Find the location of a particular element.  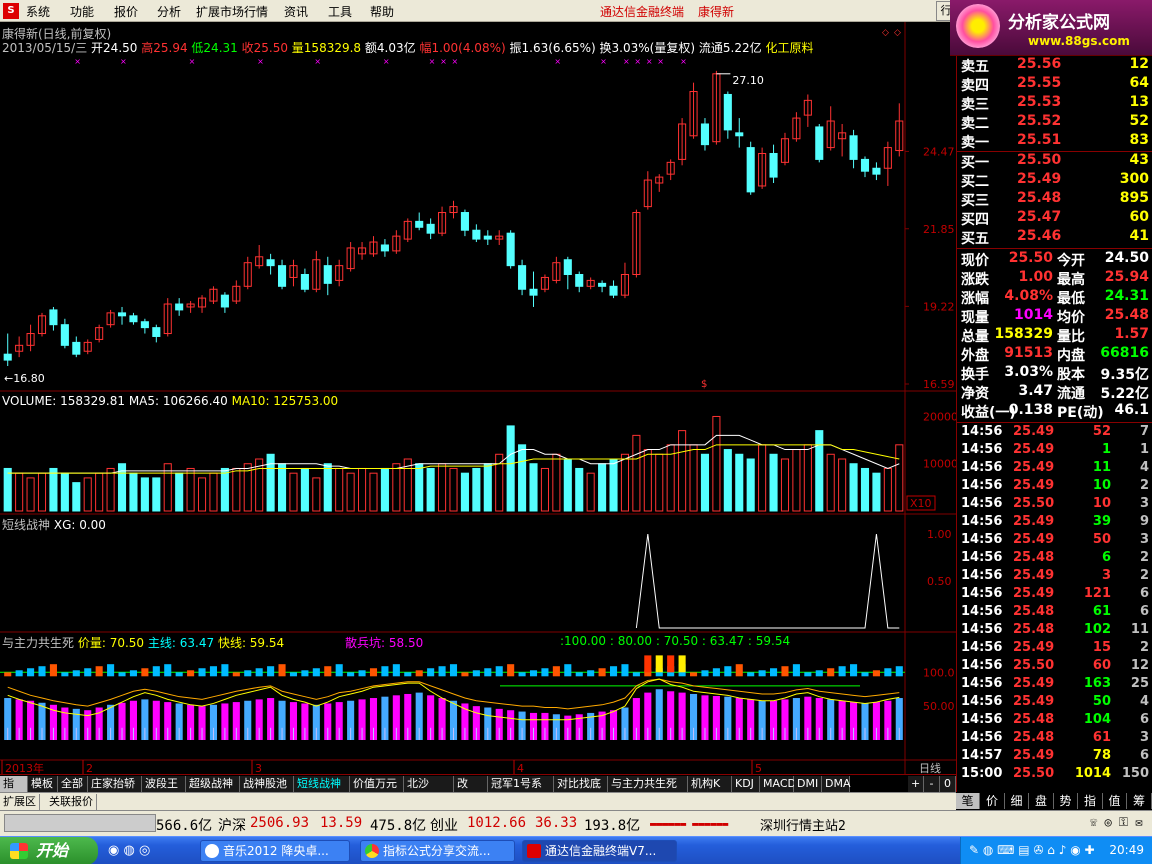

right-tab-7: 筹 is located at coordinates (1140, 801).